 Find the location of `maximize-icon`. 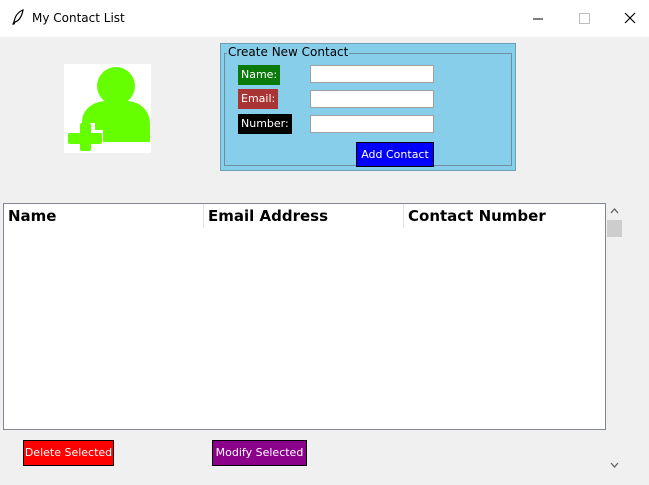

maximize-icon is located at coordinates (584, 18).